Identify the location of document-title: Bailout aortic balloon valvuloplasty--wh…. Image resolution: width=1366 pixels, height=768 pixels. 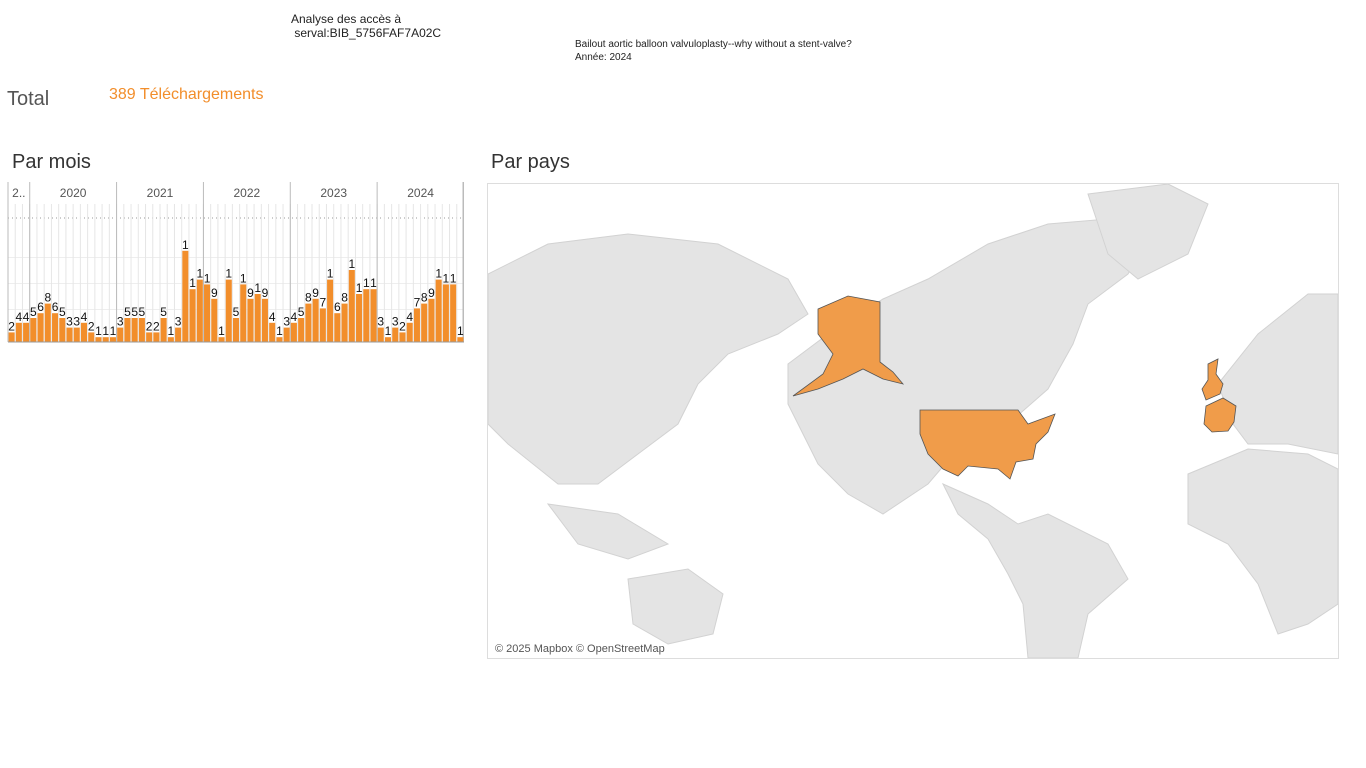
(713, 44).